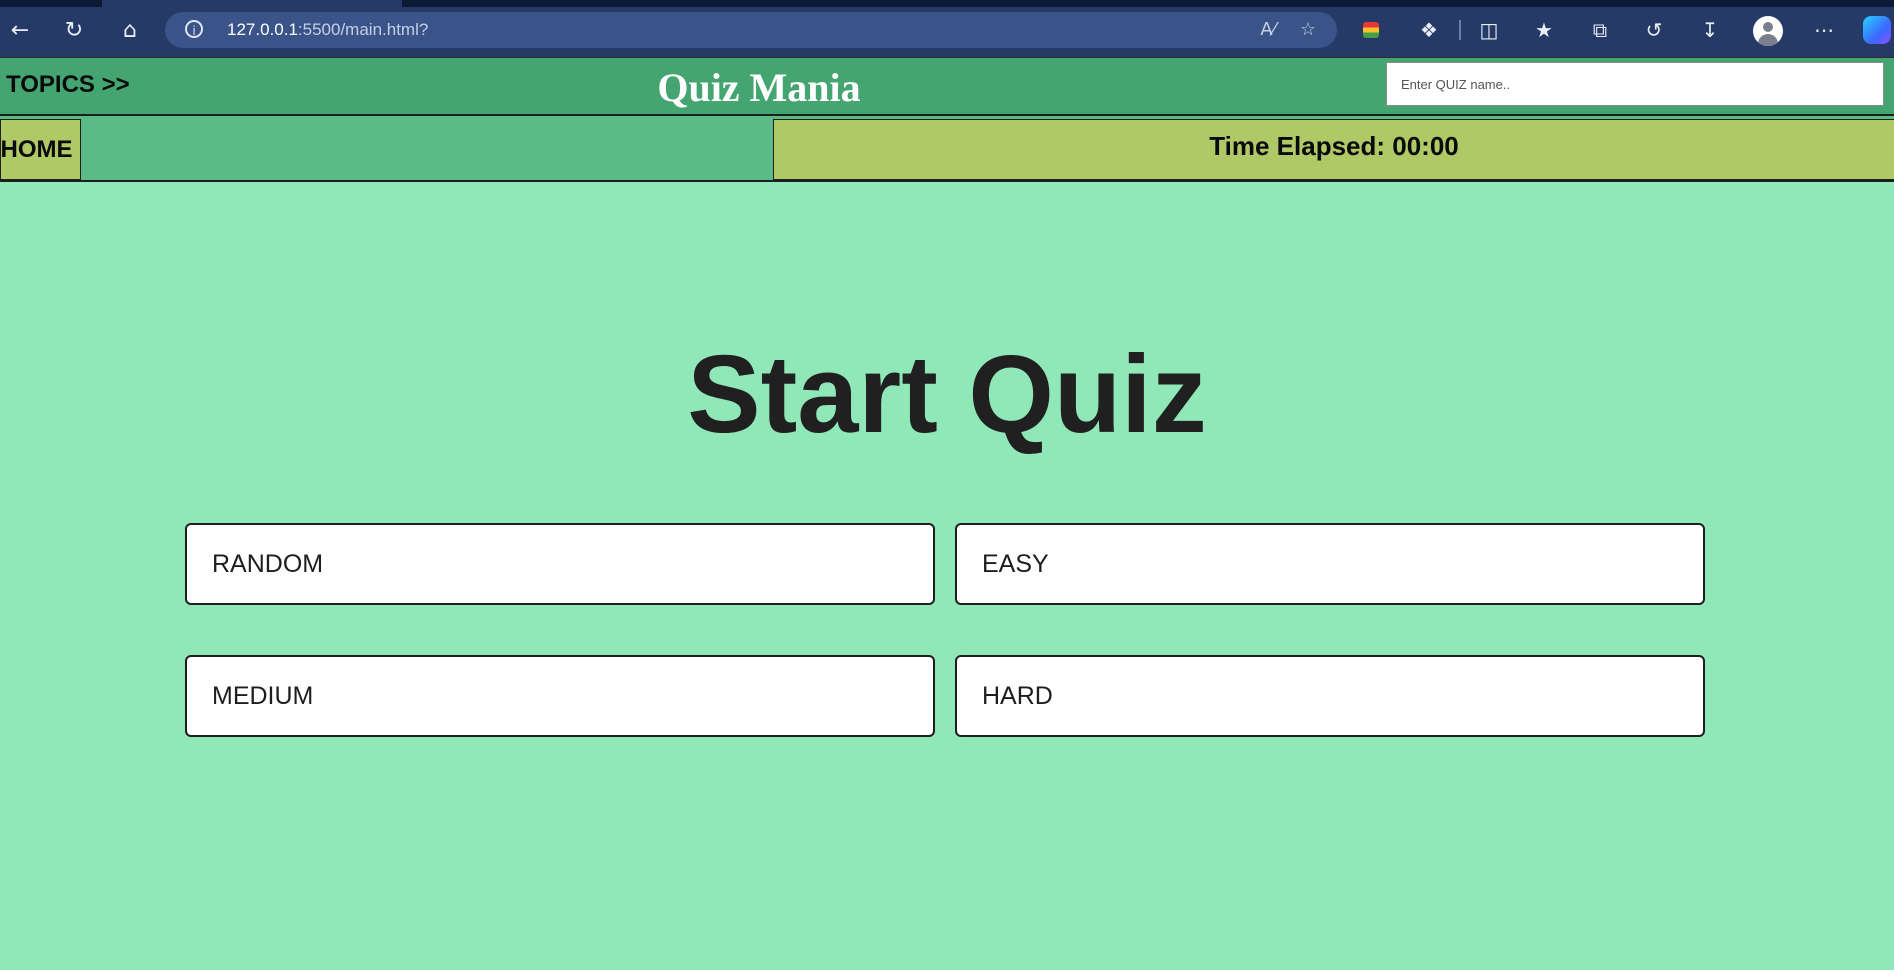  What do you see at coordinates (759, 87) in the screenshot?
I see `site-title: Quiz Mania` at bounding box center [759, 87].